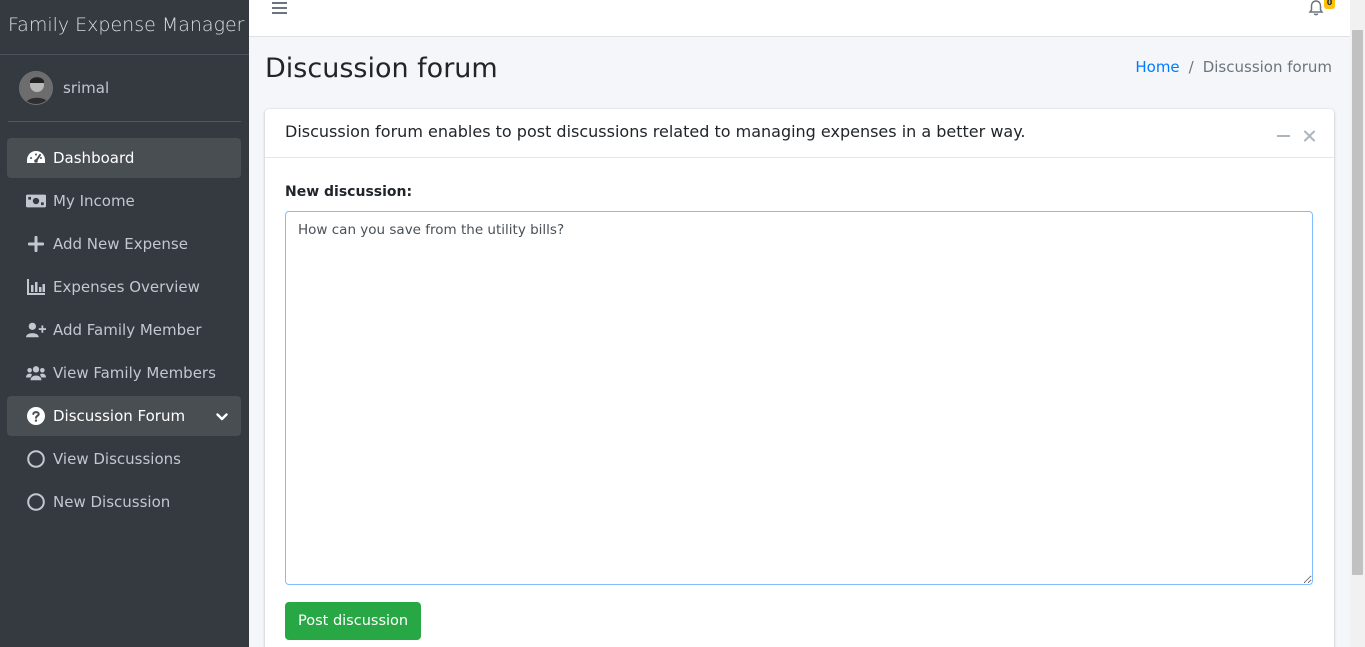 This screenshot has width=1365, height=647. I want to click on user-panel: srimal, so click(124, 88).